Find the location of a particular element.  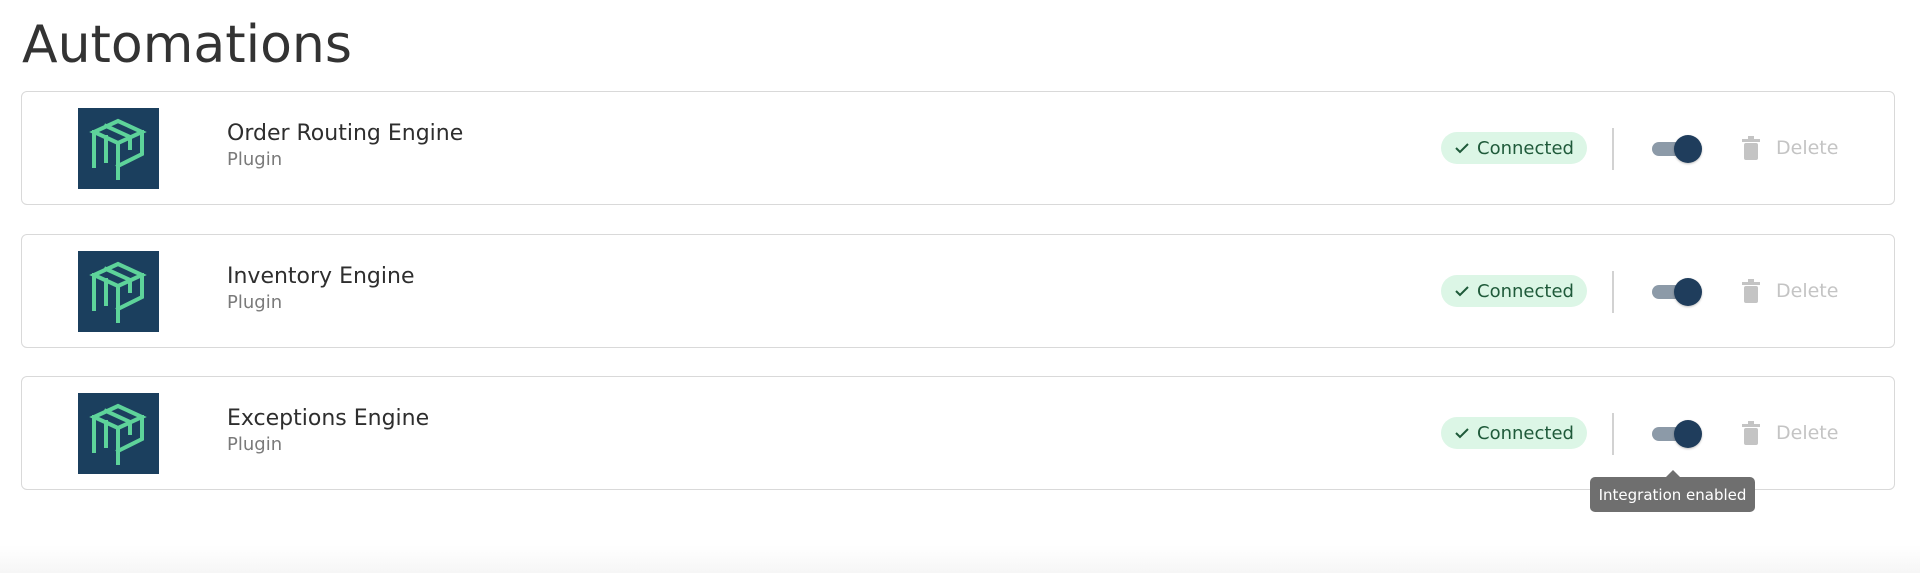

bottom-edge is located at coordinates (960, 559).